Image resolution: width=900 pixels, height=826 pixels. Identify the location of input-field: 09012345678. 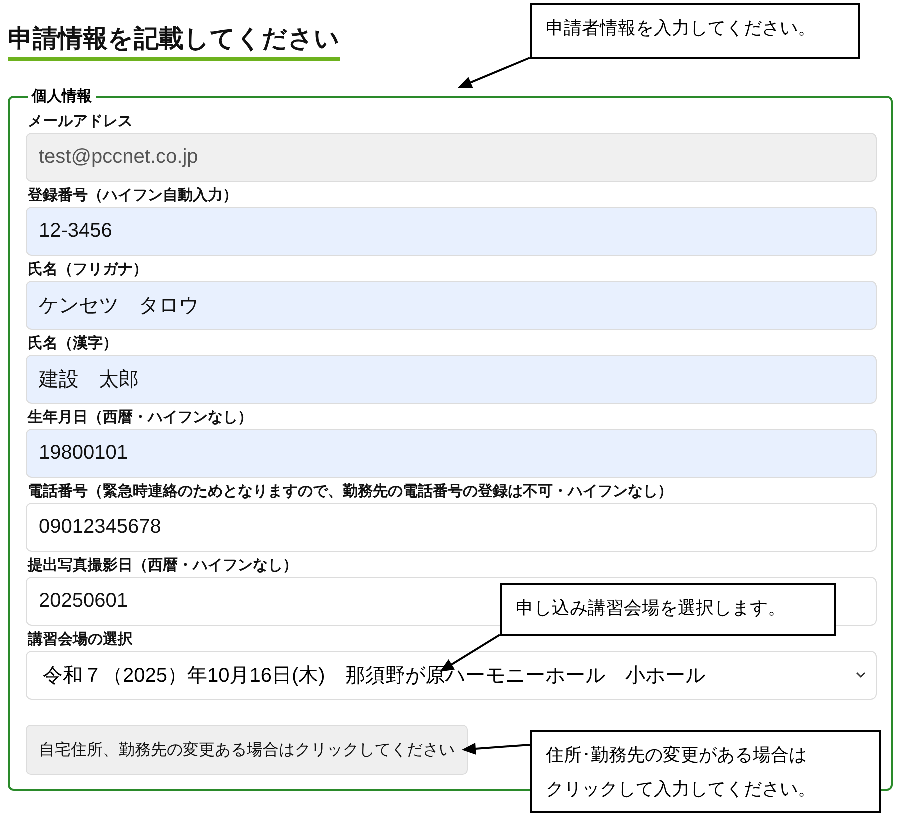
(451, 527).